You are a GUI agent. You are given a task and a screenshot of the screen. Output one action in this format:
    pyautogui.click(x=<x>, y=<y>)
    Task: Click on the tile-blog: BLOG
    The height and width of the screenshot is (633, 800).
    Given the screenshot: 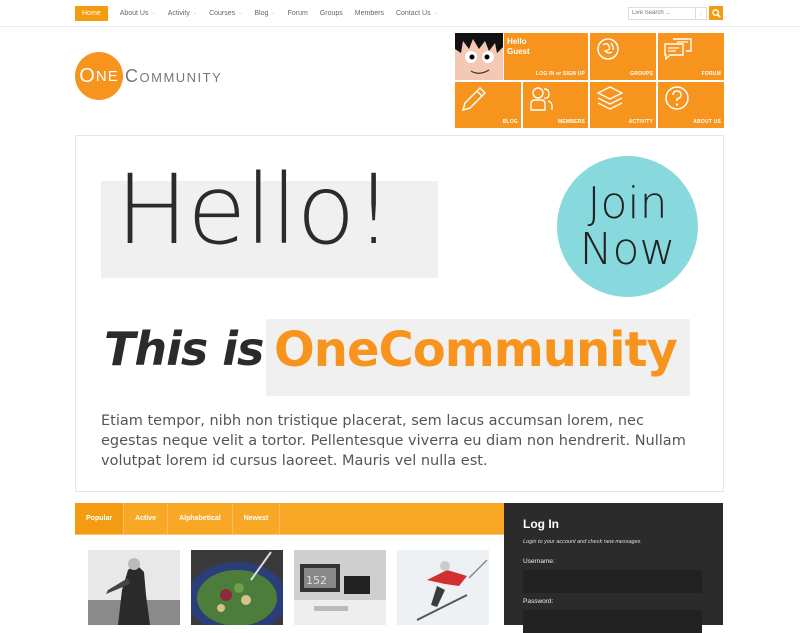 What is the action you would take?
    pyautogui.click(x=488, y=105)
    